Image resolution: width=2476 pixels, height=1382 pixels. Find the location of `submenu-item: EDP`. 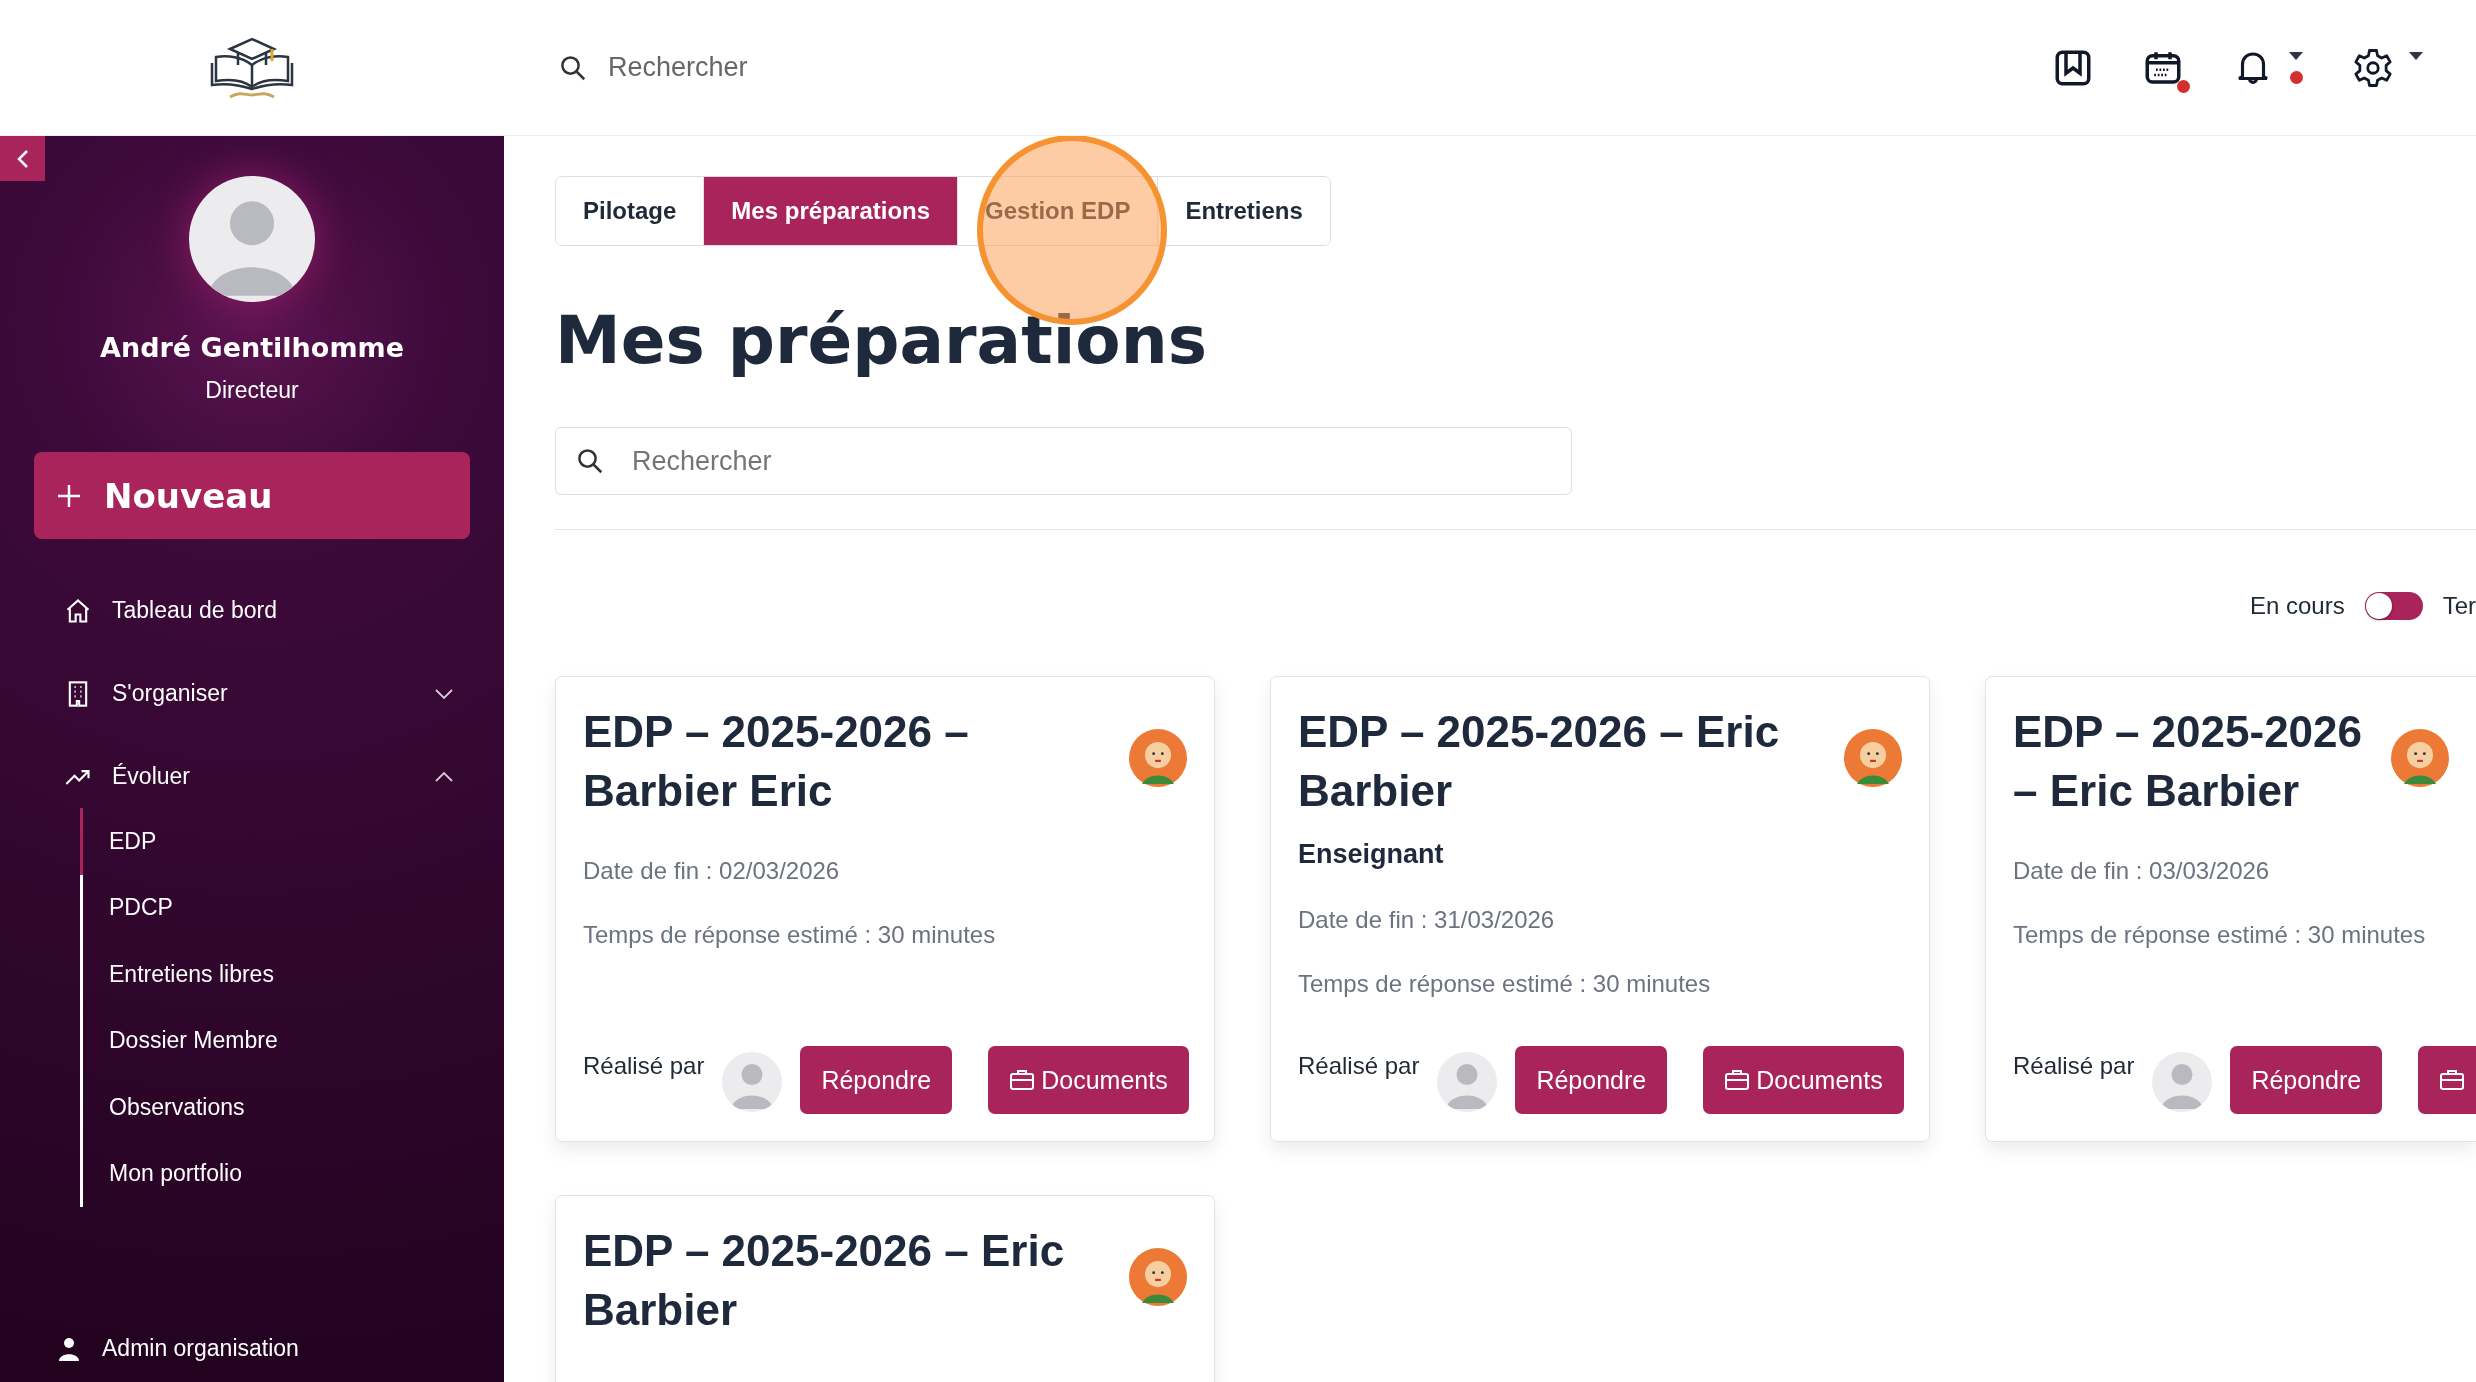

submenu-item: EDP is located at coordinates (292, 841).